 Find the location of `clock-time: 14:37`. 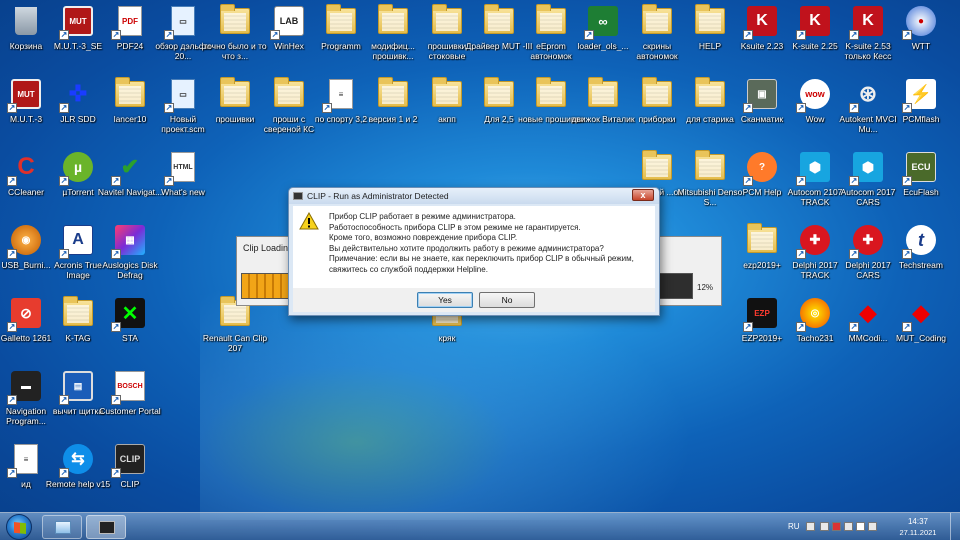

clock-time: 14:37 is located at coordinates (918, 521).